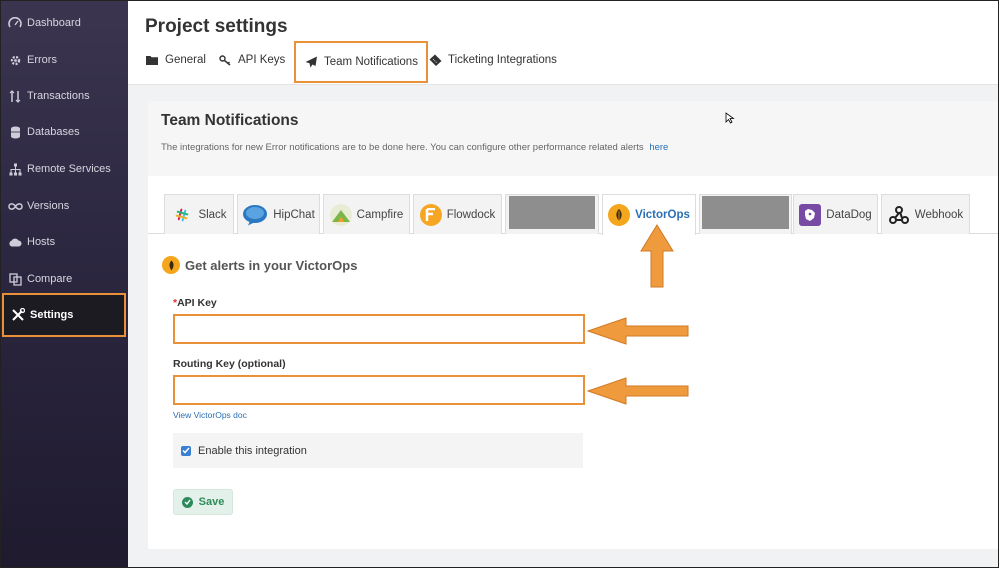 This screenshot has width=999, height=568. What do you see at coordinates (271, 265) in the screenshot?
I see `form-heading-text: Get alerts in your VictorOps` at bounding box center [271, 265].